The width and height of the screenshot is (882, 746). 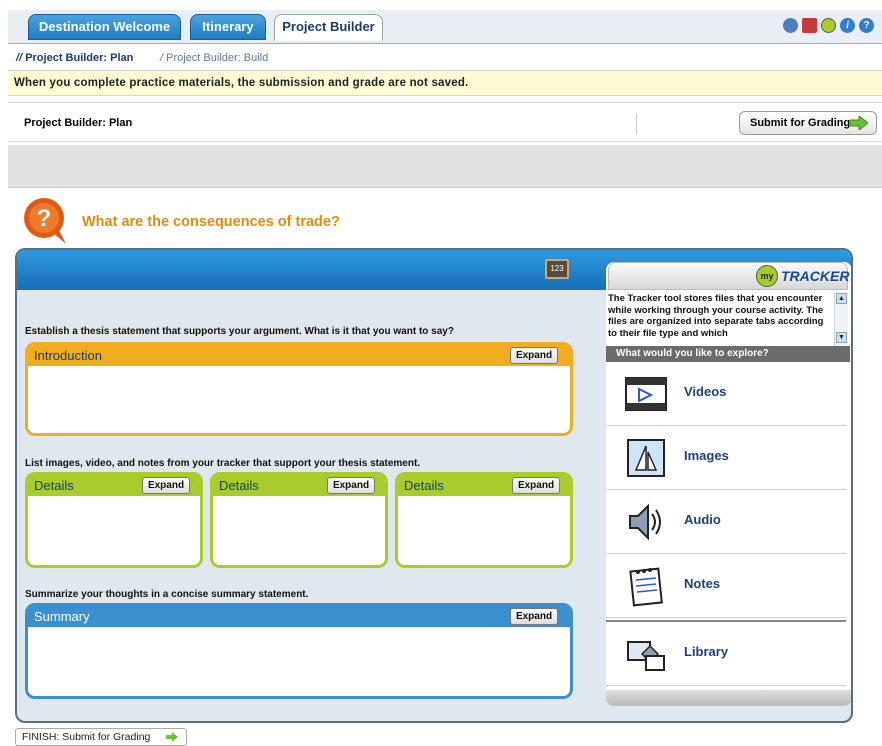 What do you see at coordinates (534, 616) in the screenshot?
I see `expand-summary-button: Expand` at bounding box center [534, 616].